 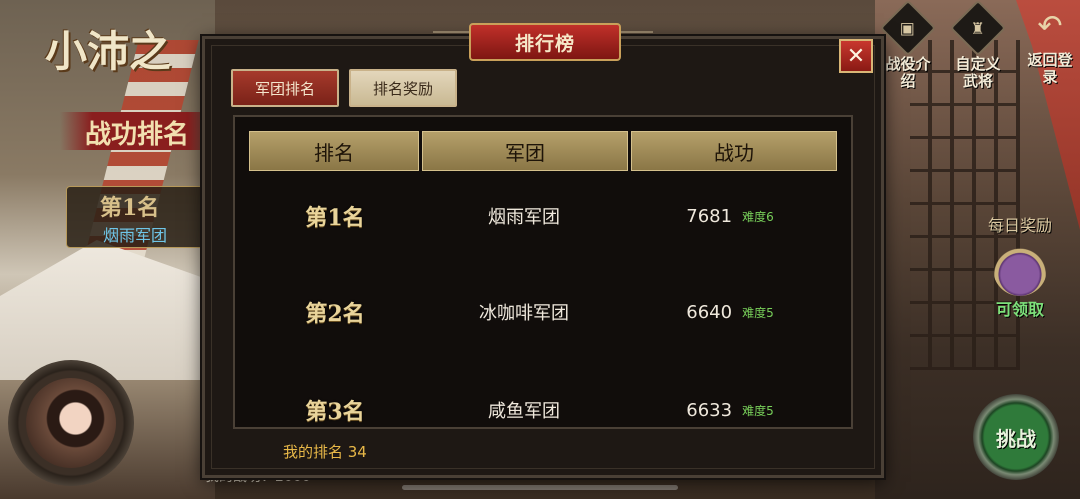 I want to click on power-cell: 6640 难度5, so click(x=730, y=312).